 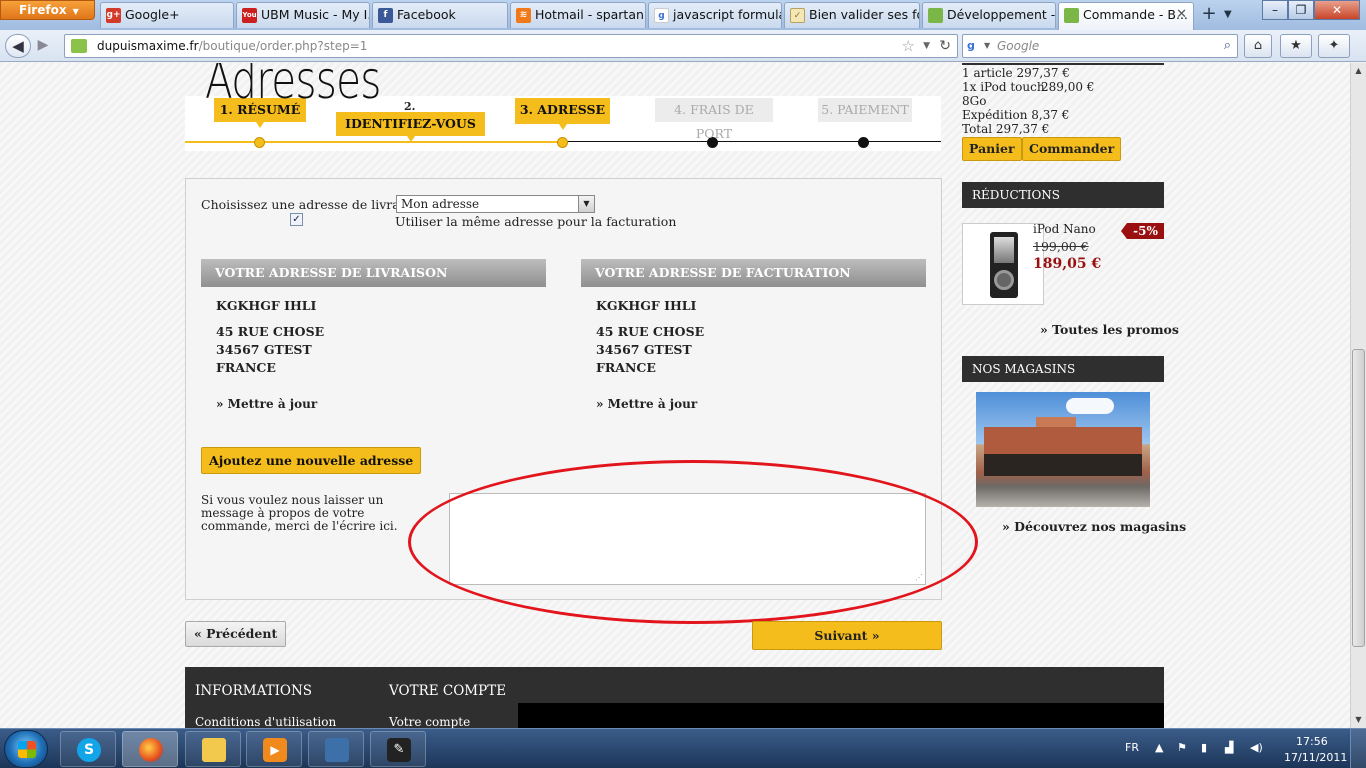 What do you see at coordinates (1159, 747) in the screenshot?
I see `tray-expand-icon: ▲` at bounding box center [1159, 747].